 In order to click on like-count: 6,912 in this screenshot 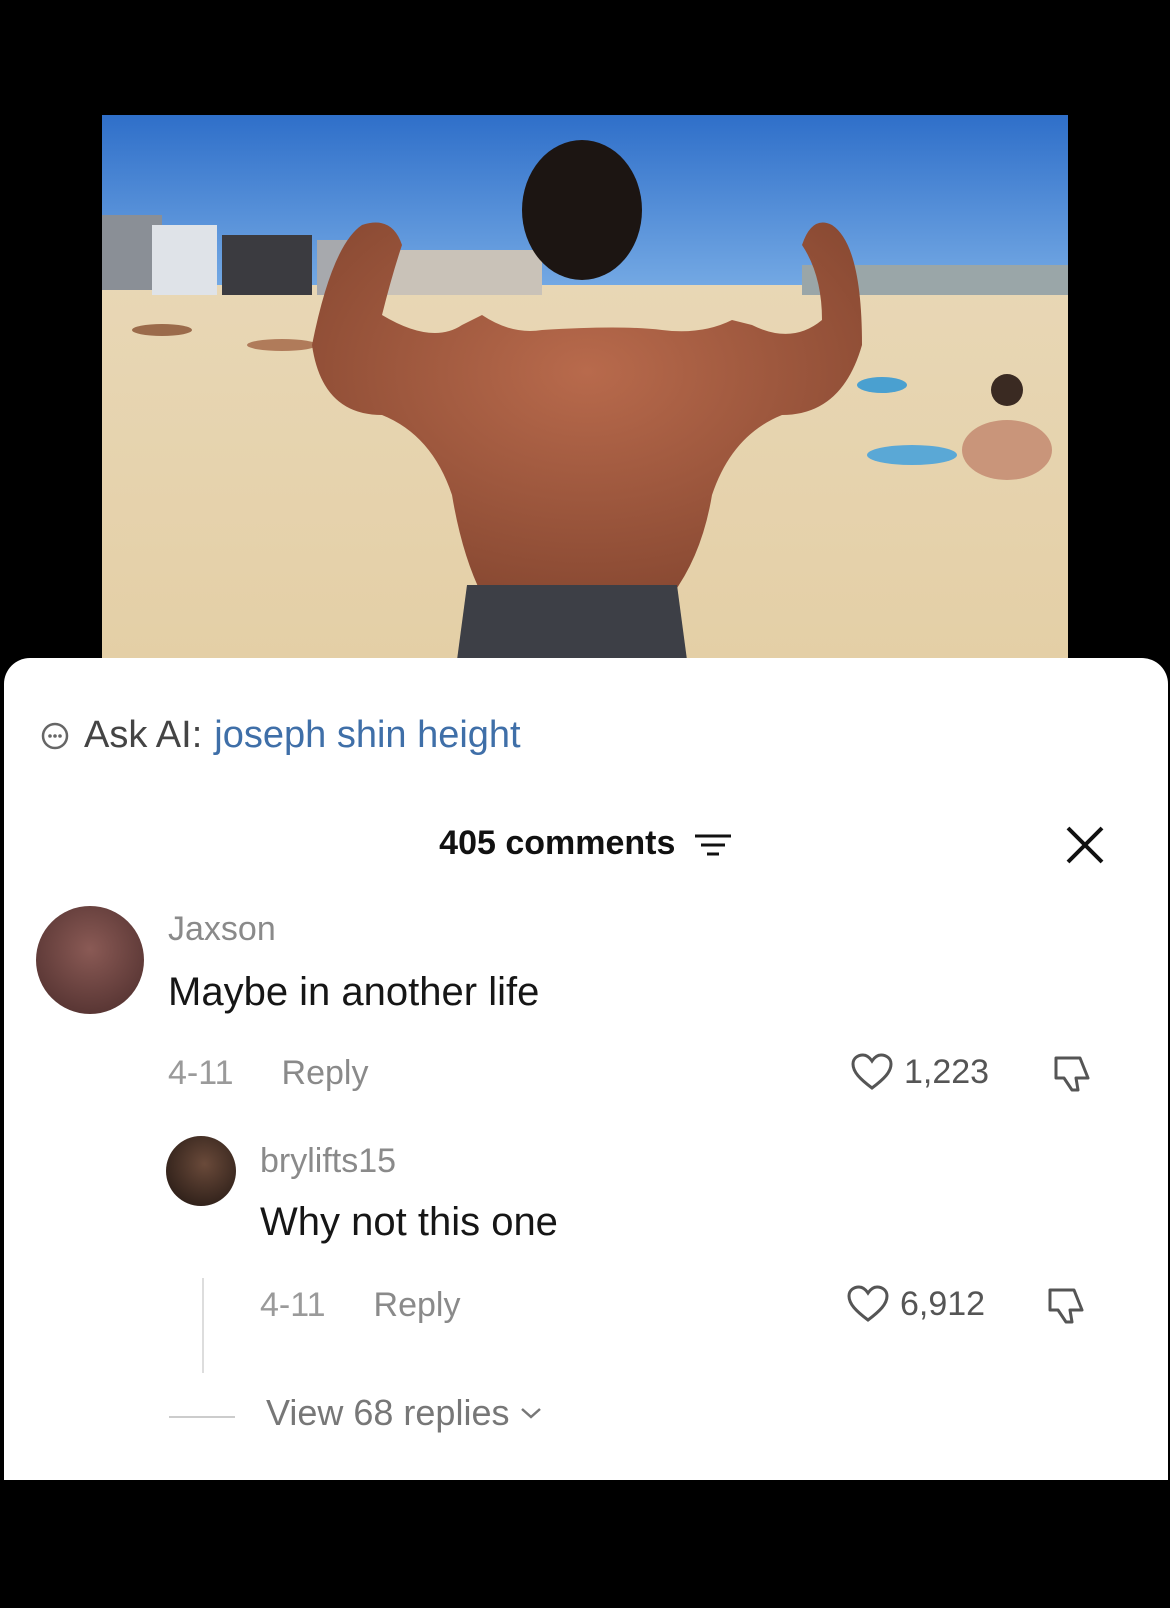, I will do `click(943, 1303)`.